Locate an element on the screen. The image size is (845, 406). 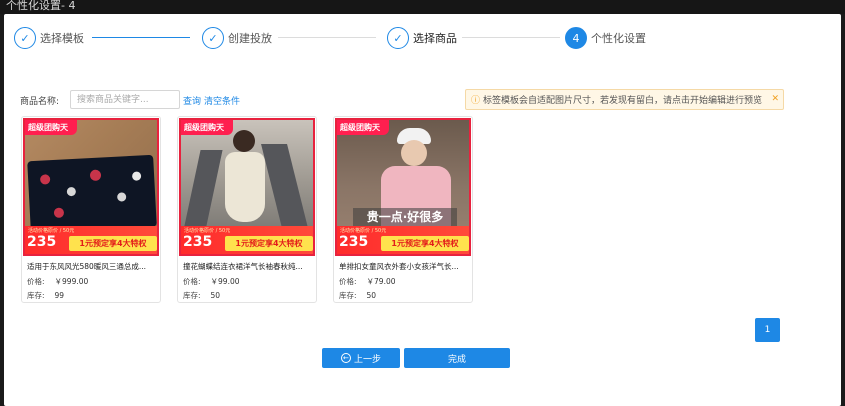
search-link: 查询 is located at coordinates (192, 100).